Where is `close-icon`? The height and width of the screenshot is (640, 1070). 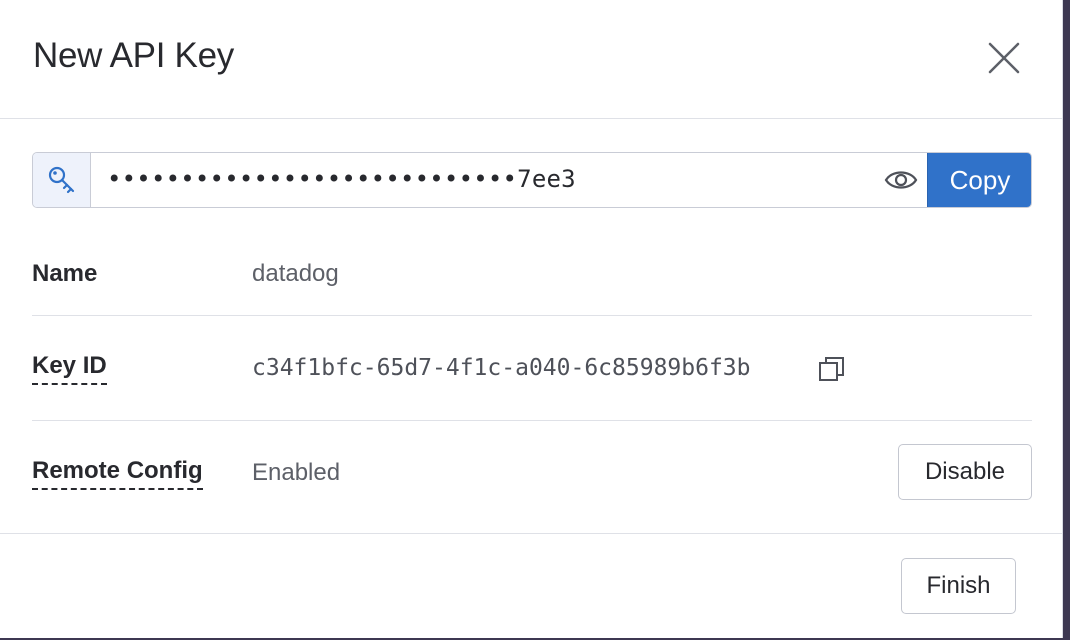
close-icon is located at coordinates (1004, 58).